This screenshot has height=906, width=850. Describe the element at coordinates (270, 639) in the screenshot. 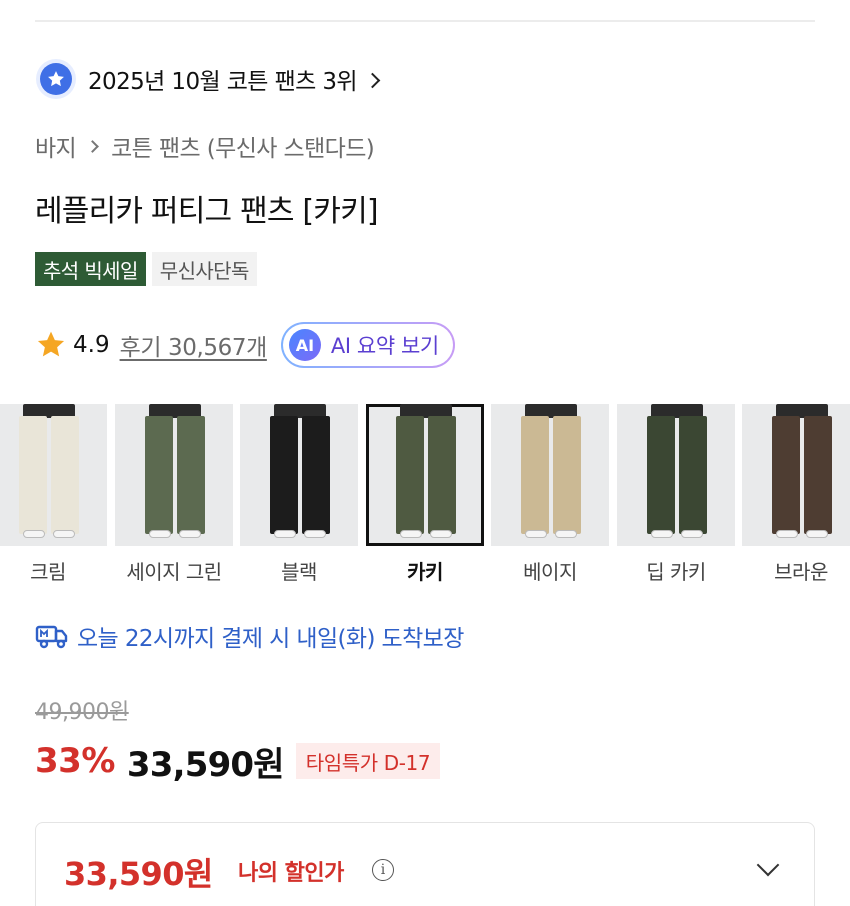

I see `delivery-text: 오늘 22시까지 결제 시 내일(화) 도착보장` at that location.